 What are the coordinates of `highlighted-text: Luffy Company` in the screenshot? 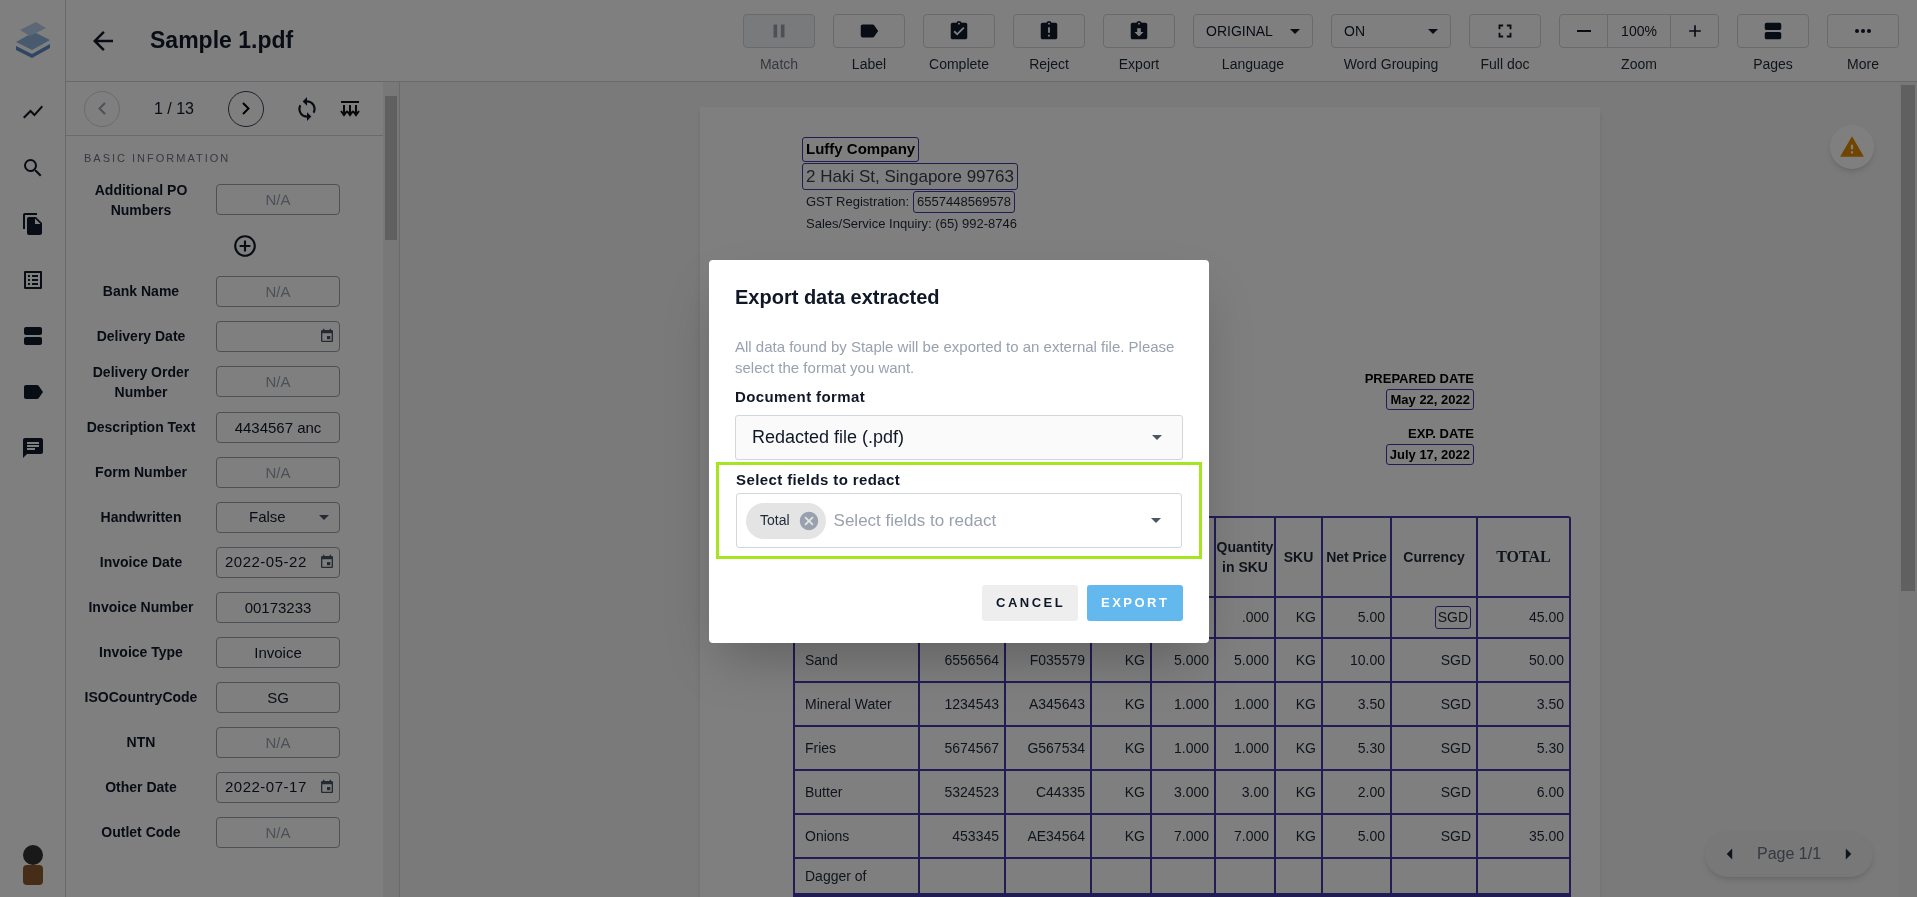 It's located at (861, 149).